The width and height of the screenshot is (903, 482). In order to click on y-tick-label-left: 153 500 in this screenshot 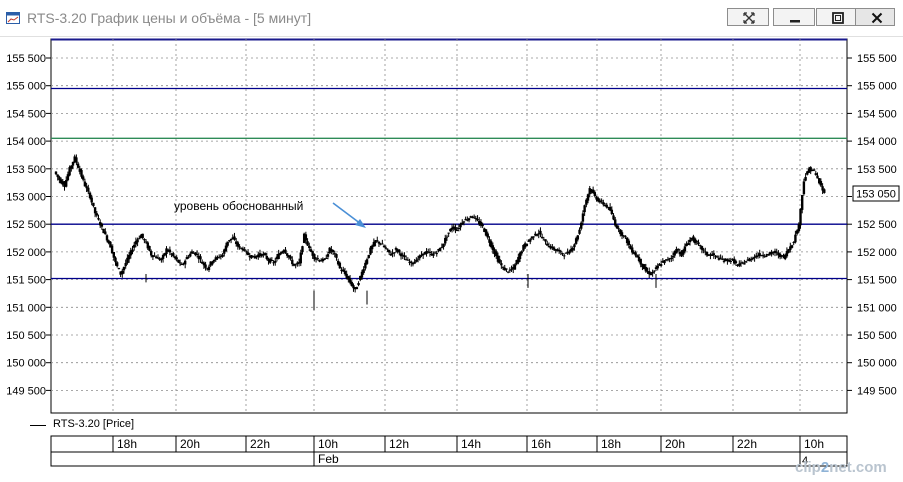, I will do `click(26, 170)`.